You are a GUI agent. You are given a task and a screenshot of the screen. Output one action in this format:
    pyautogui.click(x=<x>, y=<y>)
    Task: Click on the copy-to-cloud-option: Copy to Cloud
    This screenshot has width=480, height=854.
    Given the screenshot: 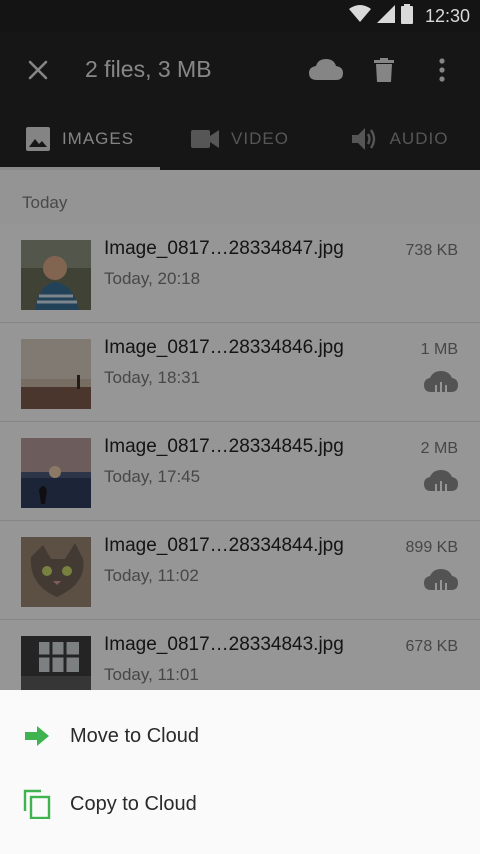 What is the action you would take?
    pyautogui.click(x=240, y=804)
    